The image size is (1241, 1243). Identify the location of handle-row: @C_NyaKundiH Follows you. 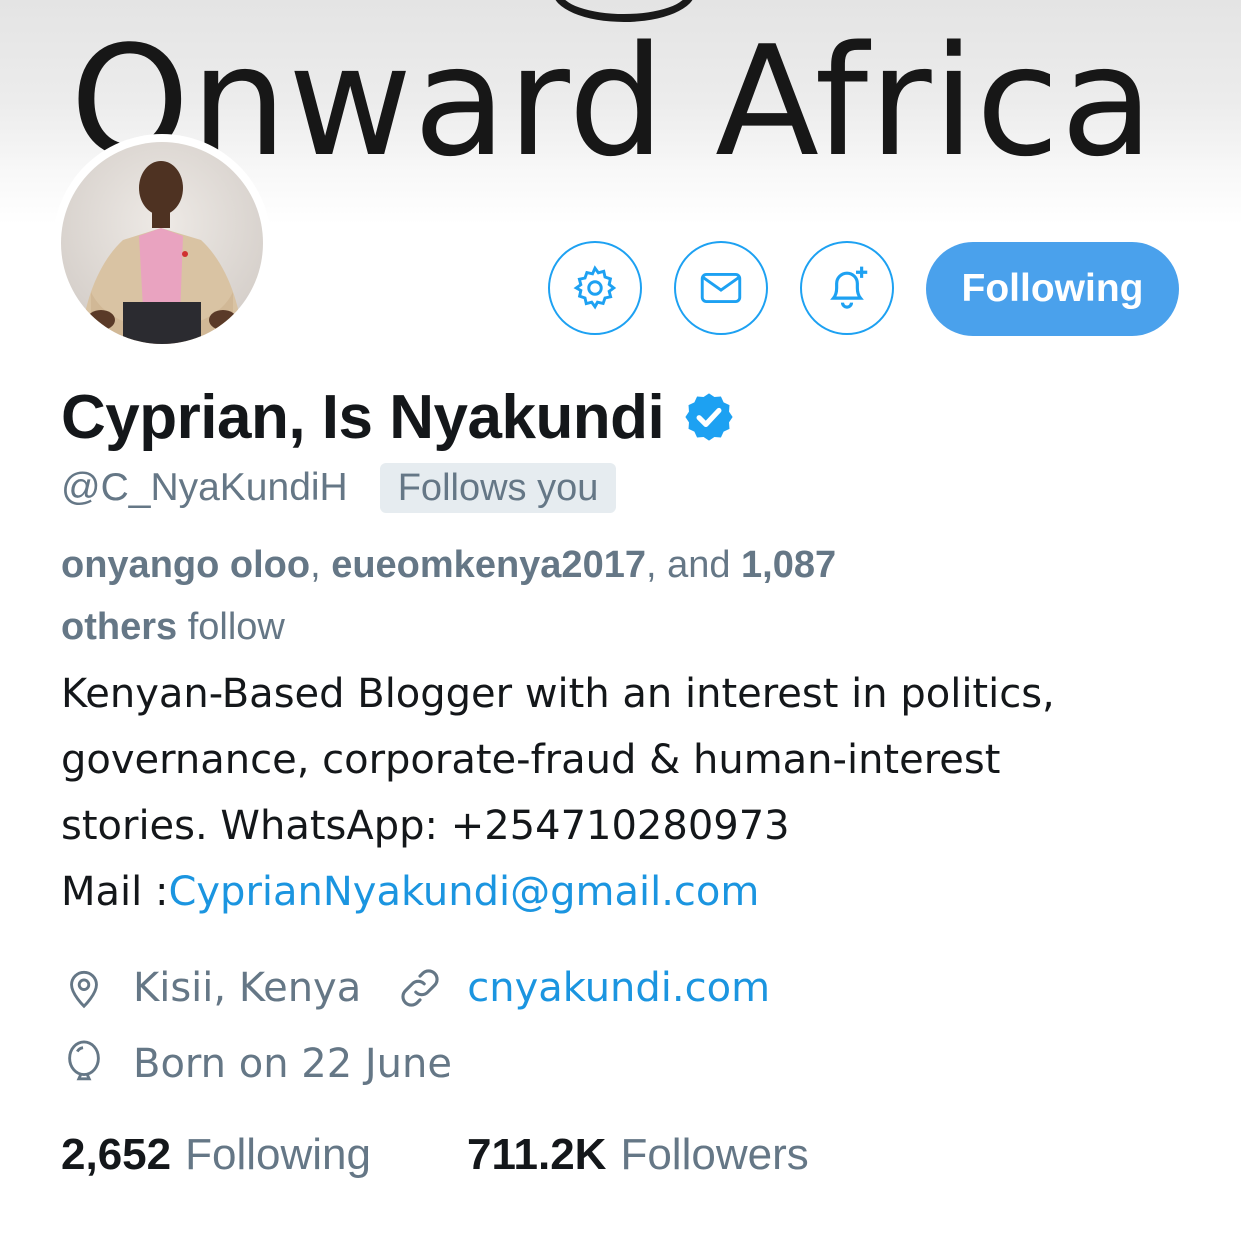
(339, 488).